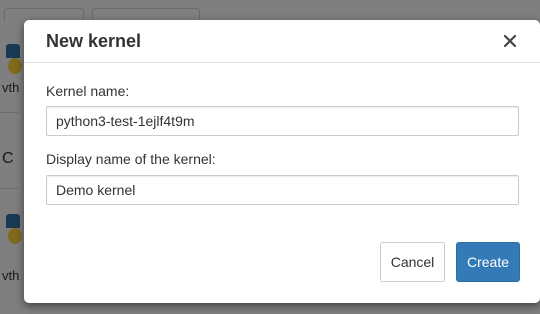  I want to click on kernel-name-label: Kernel name:, so click(88, 91).